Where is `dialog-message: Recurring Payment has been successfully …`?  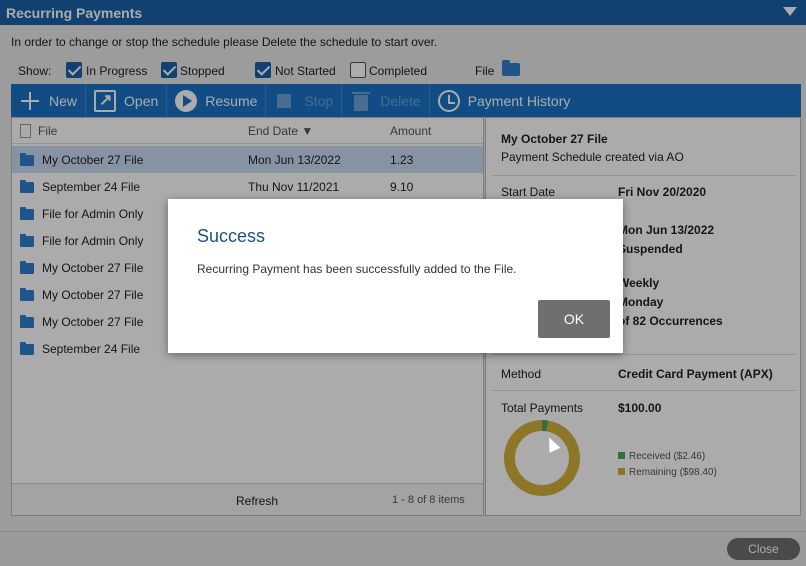 dialog-message: Recurring Payment has been successfully … is located at coordinates (357, 269).